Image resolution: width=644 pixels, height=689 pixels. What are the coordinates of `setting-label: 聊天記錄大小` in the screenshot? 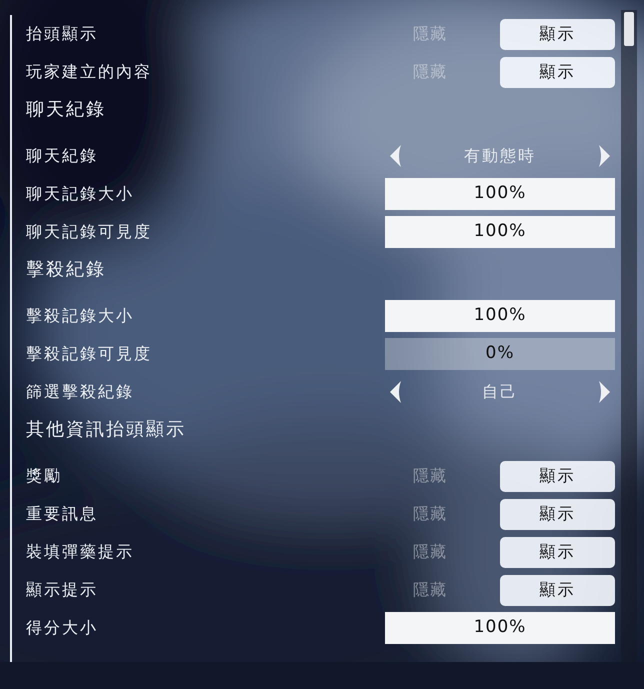 It's located at (80, 194).